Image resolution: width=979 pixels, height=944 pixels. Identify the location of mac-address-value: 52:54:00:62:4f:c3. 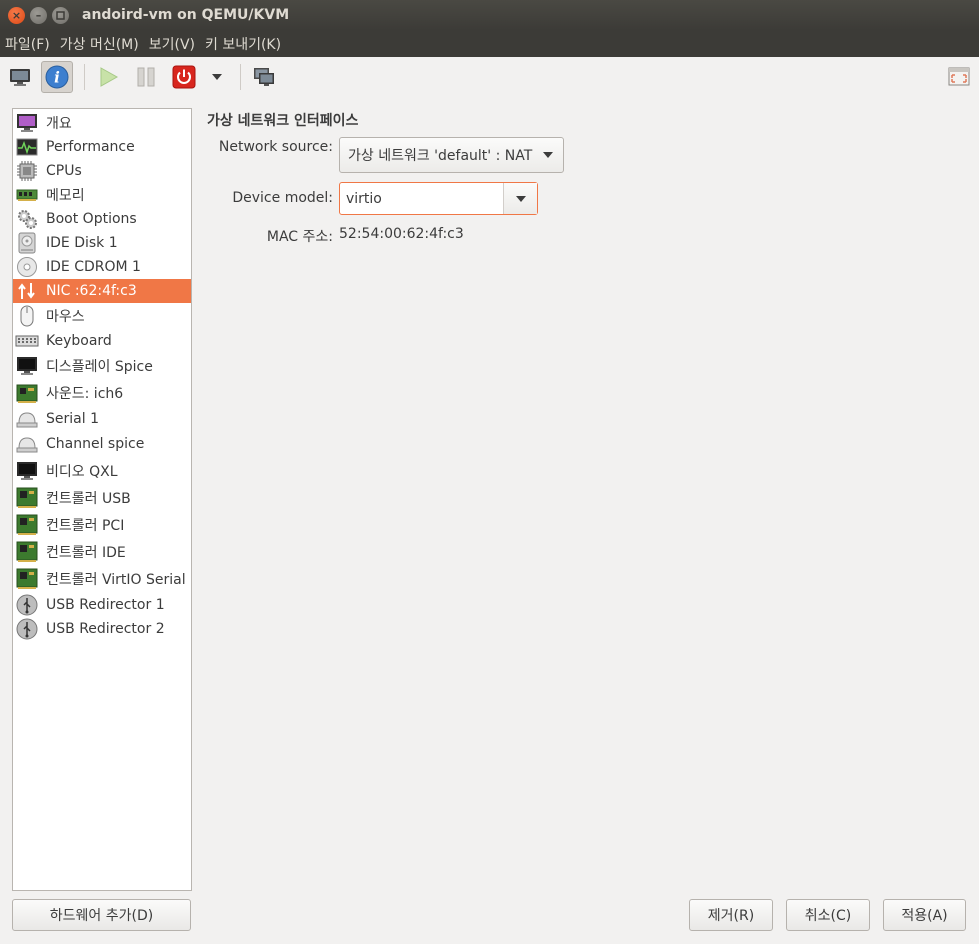
(401, 234).